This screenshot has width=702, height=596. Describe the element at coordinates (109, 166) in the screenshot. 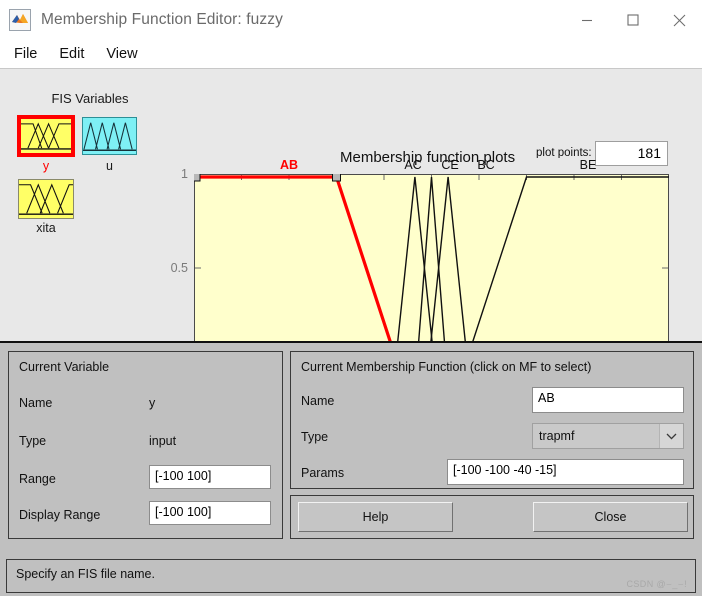

I see `fis-variable-label-u: u` at that location.